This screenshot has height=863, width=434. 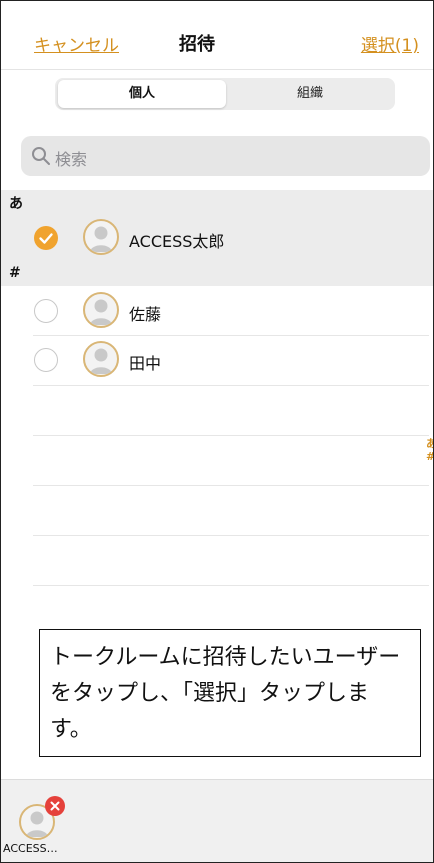 What do you see at coordinates (217, 311) in the screenshot?
I see `contact-row: 佐藤` at bounding box center [217, 311].